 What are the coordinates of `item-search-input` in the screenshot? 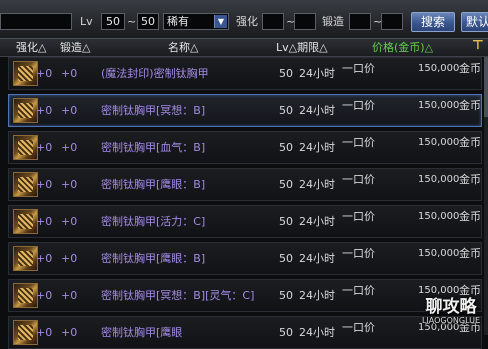 It's located at (36, 21).